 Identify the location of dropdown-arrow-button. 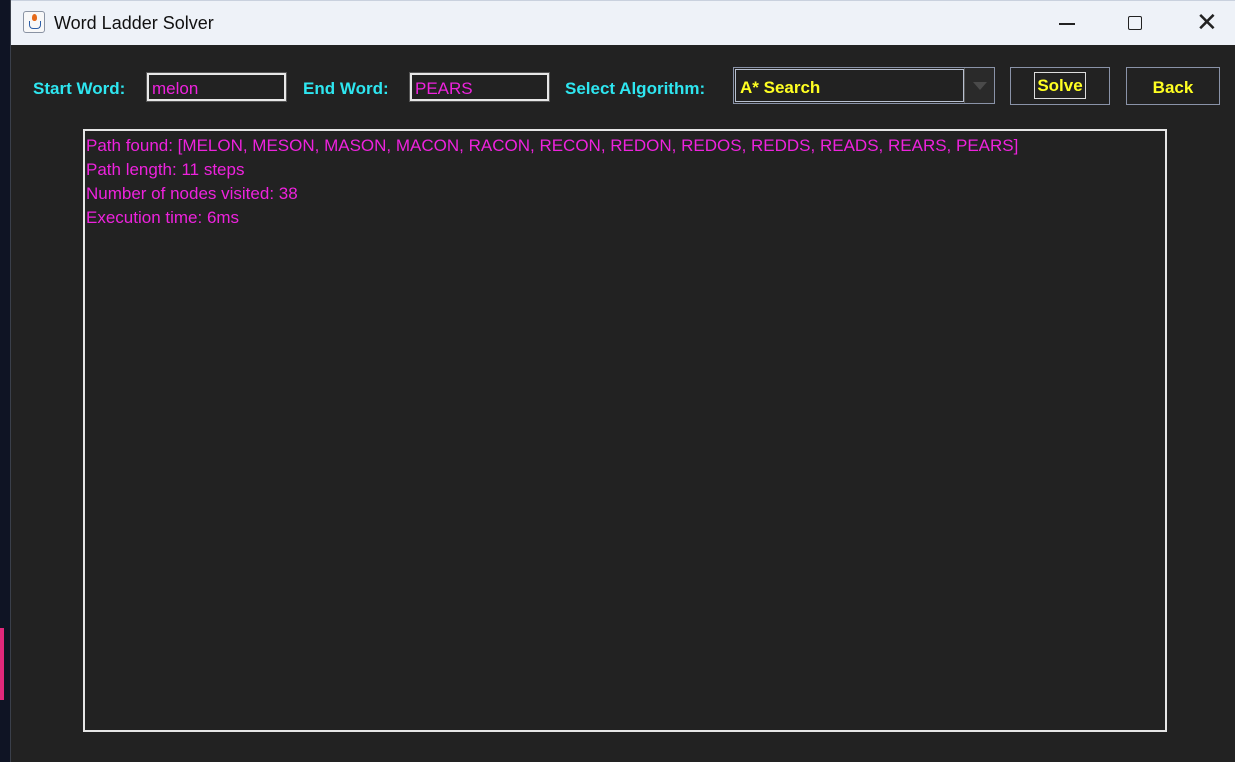
(979, 85).